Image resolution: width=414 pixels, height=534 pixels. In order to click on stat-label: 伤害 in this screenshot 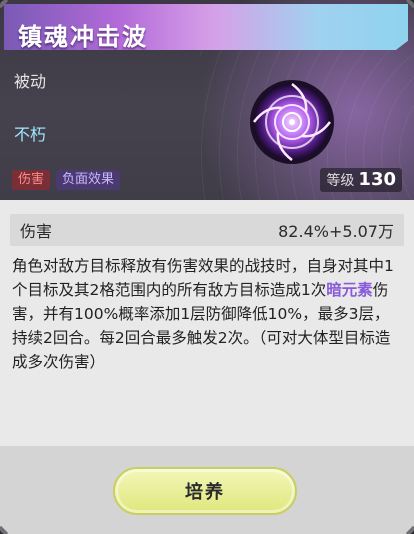, I will do `click(36, 231)`.